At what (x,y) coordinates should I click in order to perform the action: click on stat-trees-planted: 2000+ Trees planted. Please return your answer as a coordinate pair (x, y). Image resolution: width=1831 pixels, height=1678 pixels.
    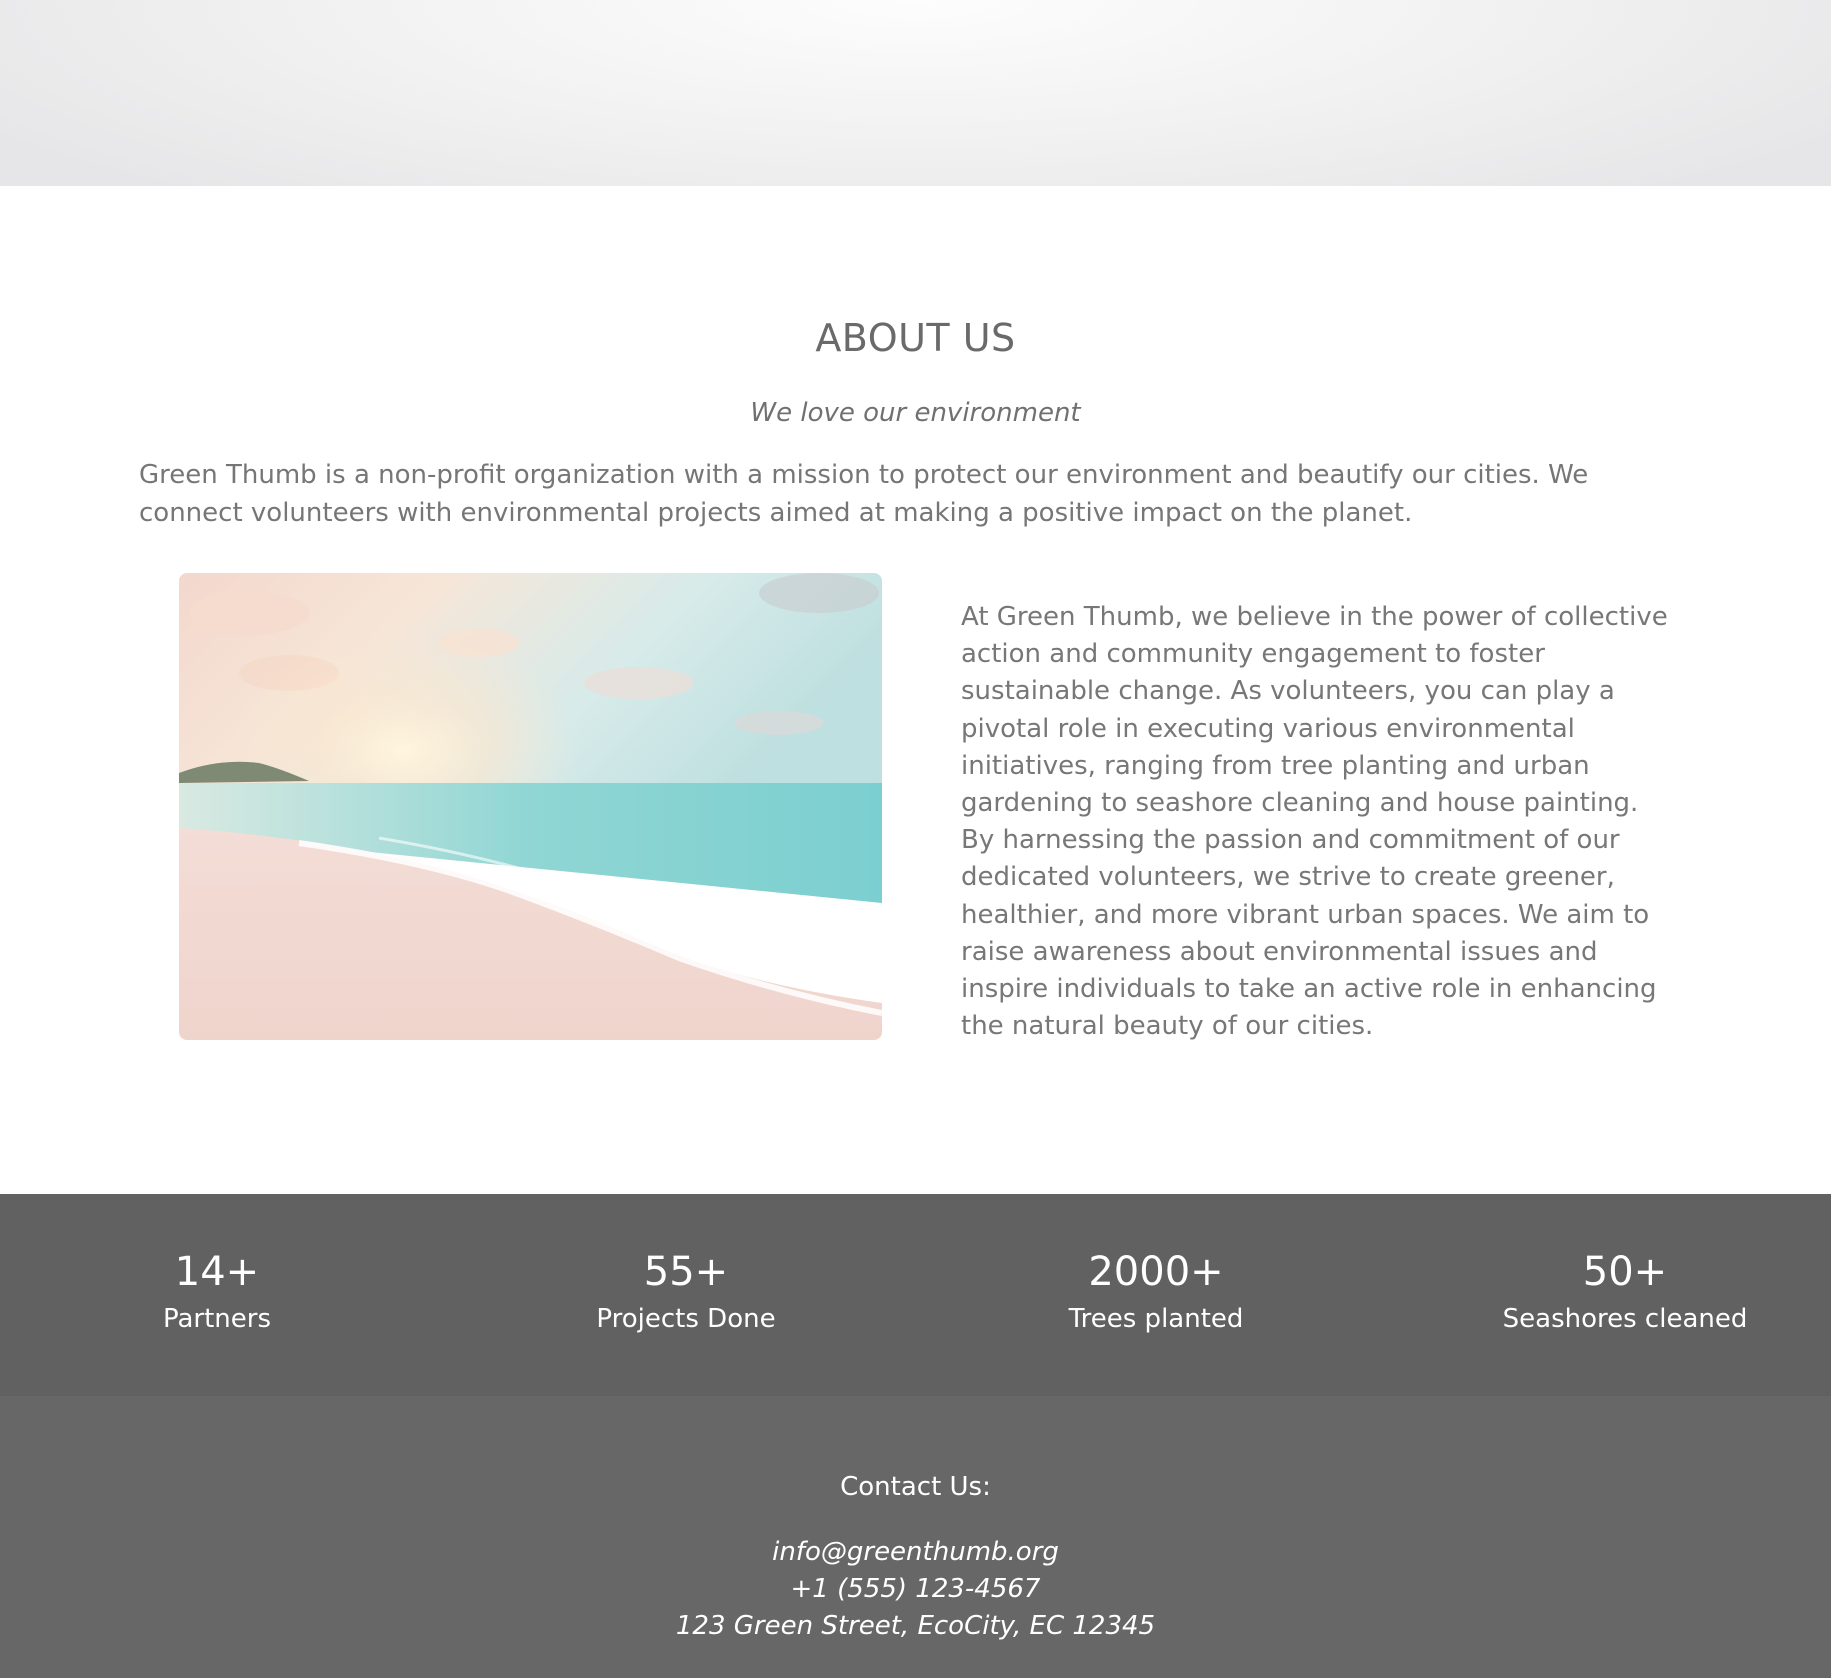
    Looking at the image, I should click on (1156, 1292).